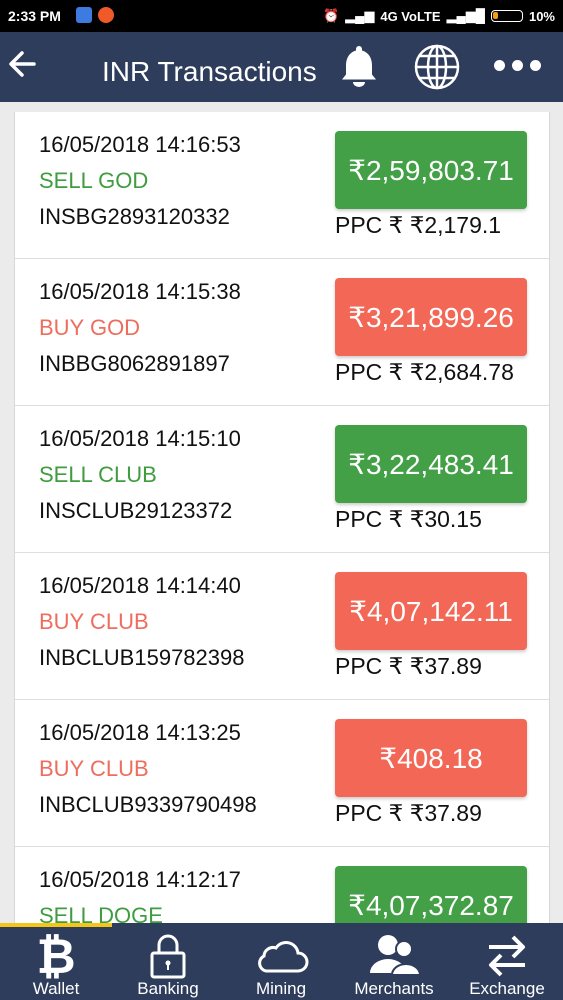 Image resolution: width=563 pixels, height=1000 pixels. What do you see at coordinates (418, 225) in the screenshot?
I see `price-per-coin: PPC ₹ ₹2,179.1` at bounding box center [418, 225].